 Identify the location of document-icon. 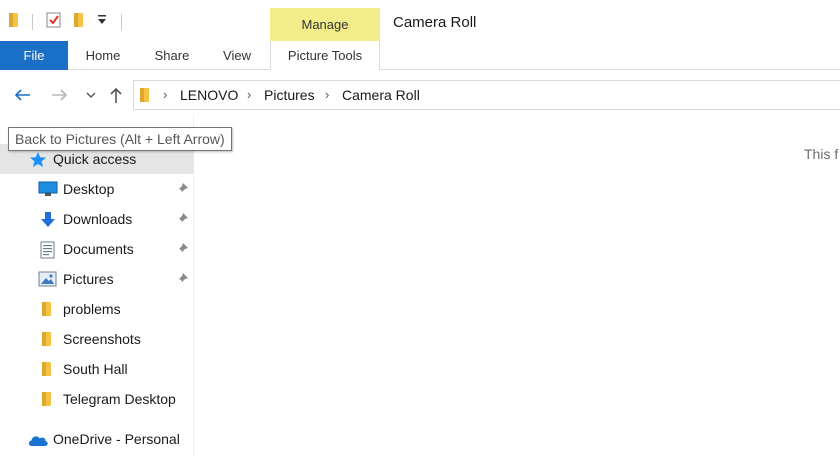
(47, 251).